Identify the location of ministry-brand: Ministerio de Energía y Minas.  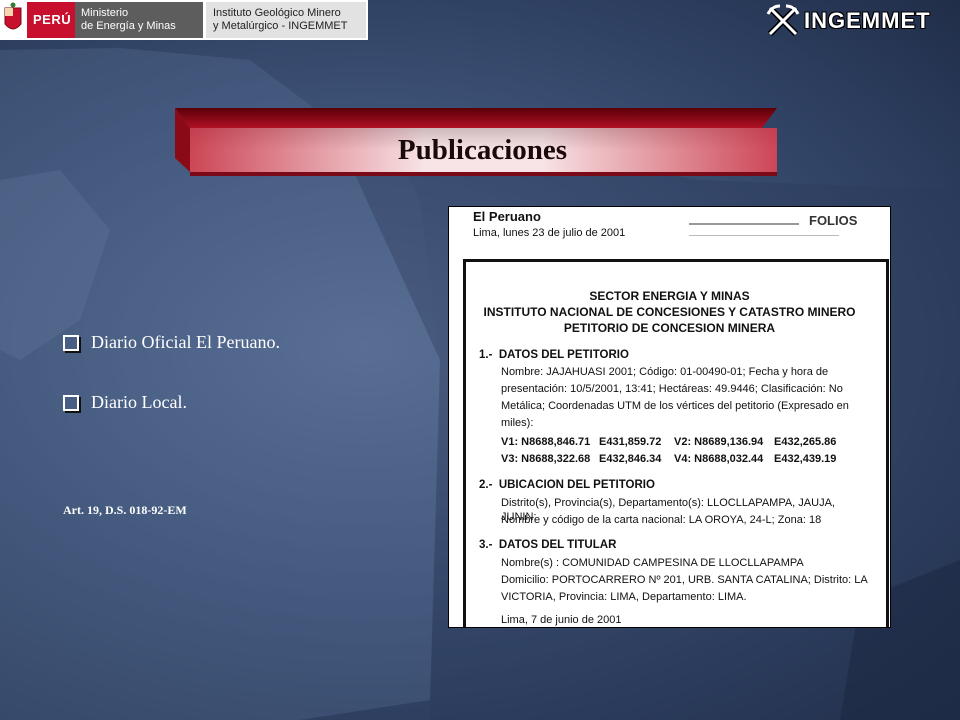
(139, 20).